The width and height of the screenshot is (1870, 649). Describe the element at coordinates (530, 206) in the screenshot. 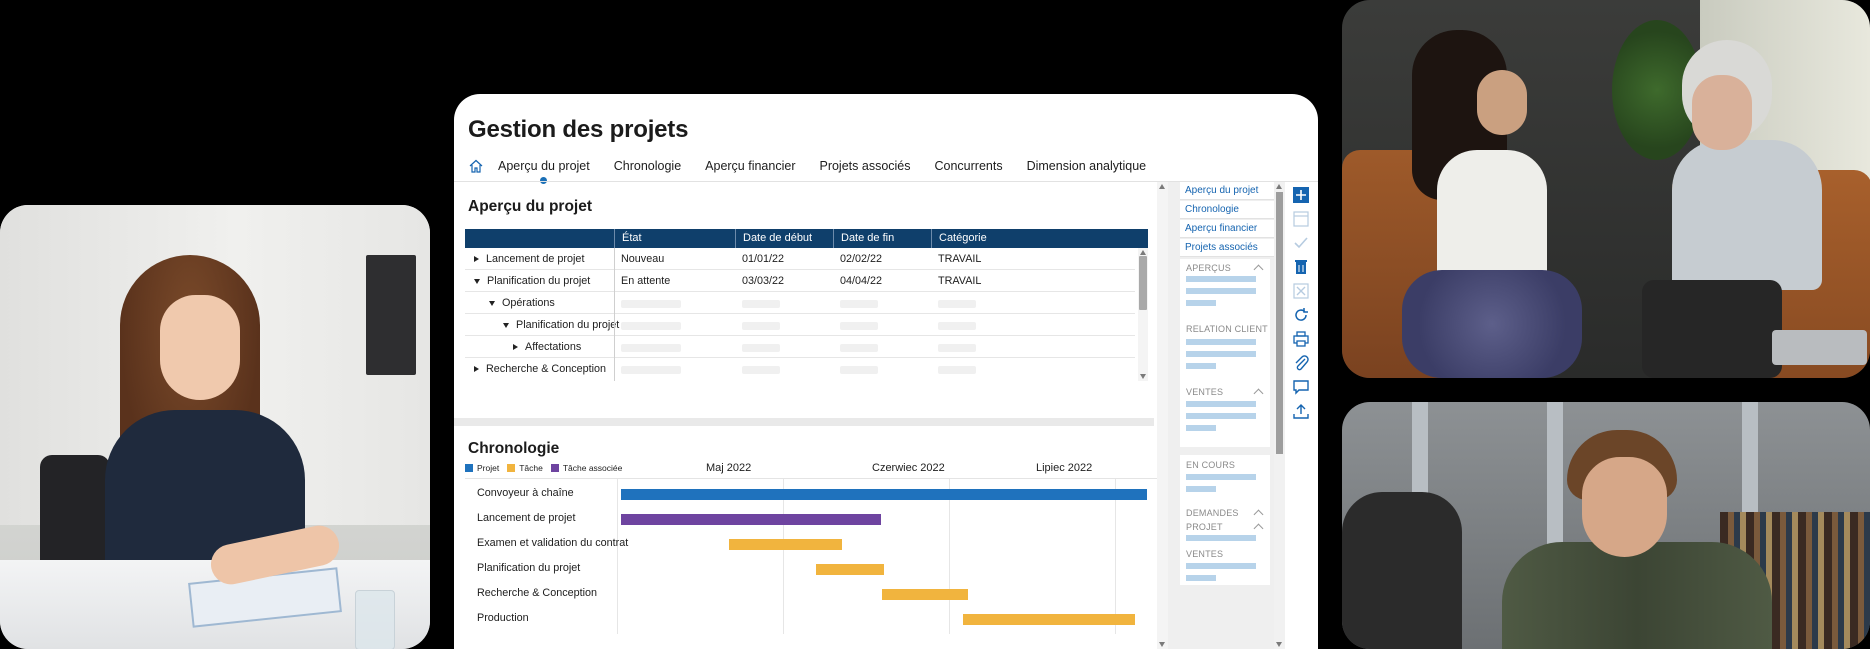

I see `overview-title: Aperçu du projet` at that location.